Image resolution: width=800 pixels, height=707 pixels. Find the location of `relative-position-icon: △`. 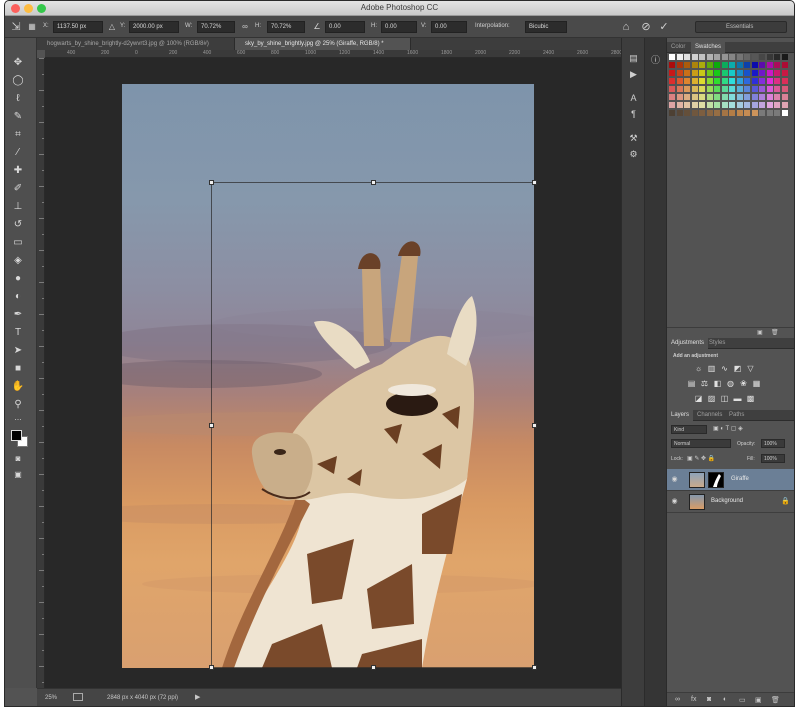

relative-position-icon: △ is located at coordinates (112, 27).